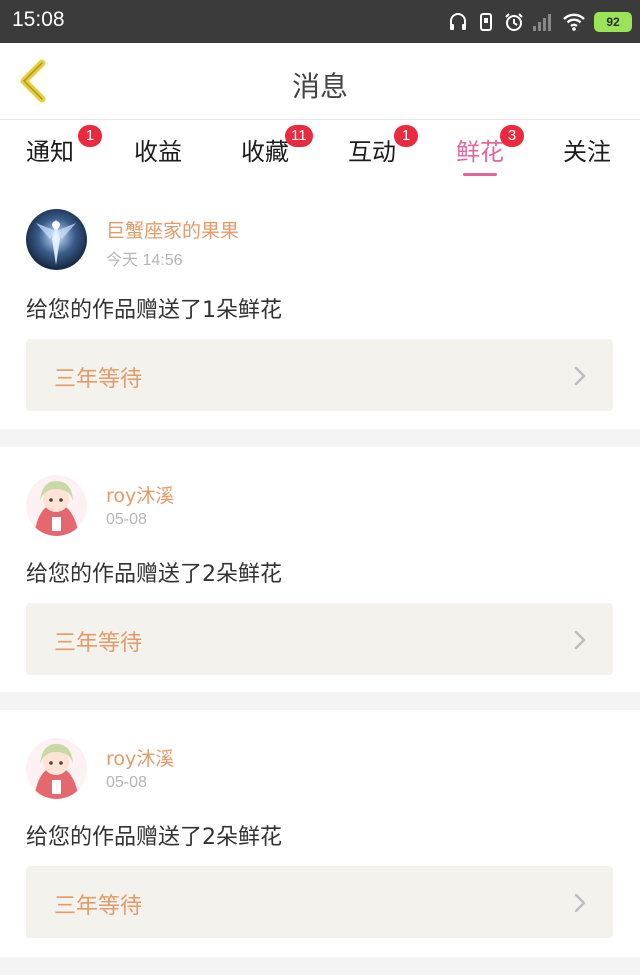  Describe the element at coordinates (265, 152) in the screenshot. I see `tab-label: 收藏` at that location.